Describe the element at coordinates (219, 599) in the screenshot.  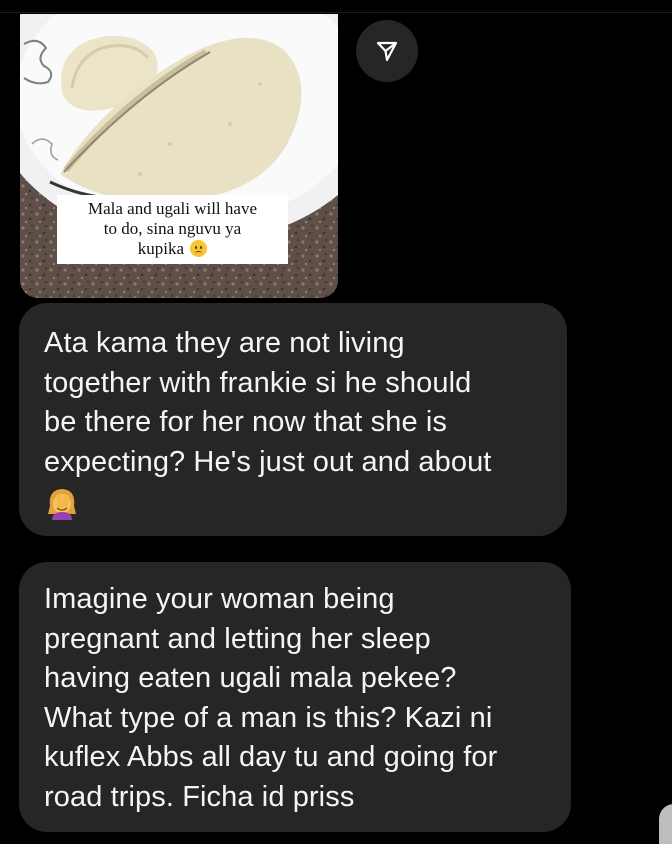
I see `message-line: Imagine your woman being` at that location.